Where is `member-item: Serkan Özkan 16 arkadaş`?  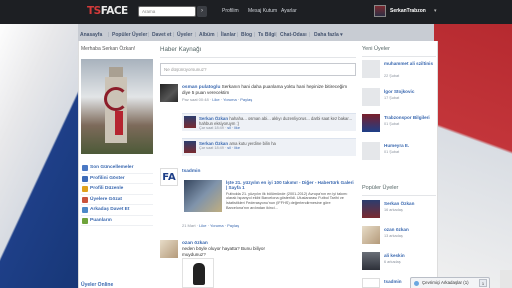
member-item: Serkan Özkan 16 arkadaş is located at coordinates (399, 213).